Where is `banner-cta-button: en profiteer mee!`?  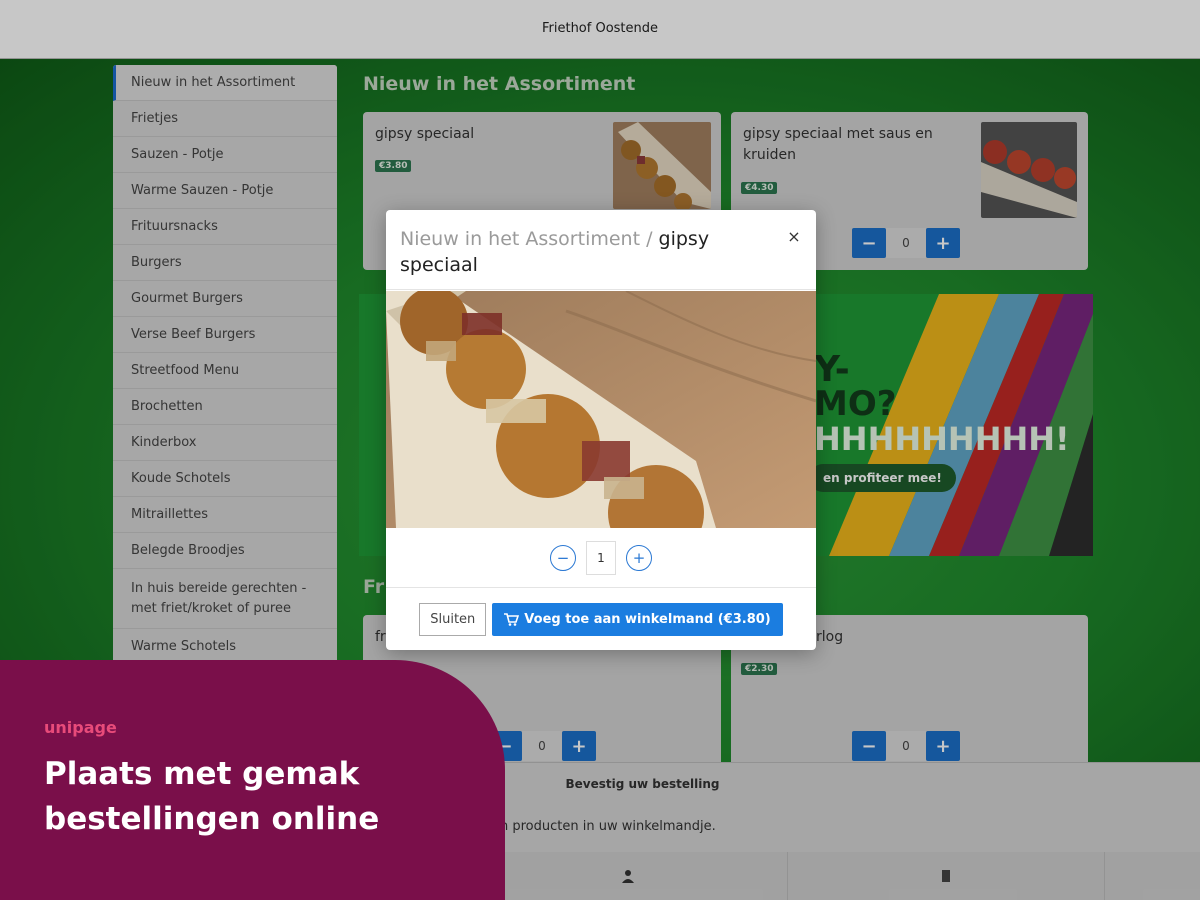
banner-cta-button: en profiteer mee! is located at coordinates (882, 478).